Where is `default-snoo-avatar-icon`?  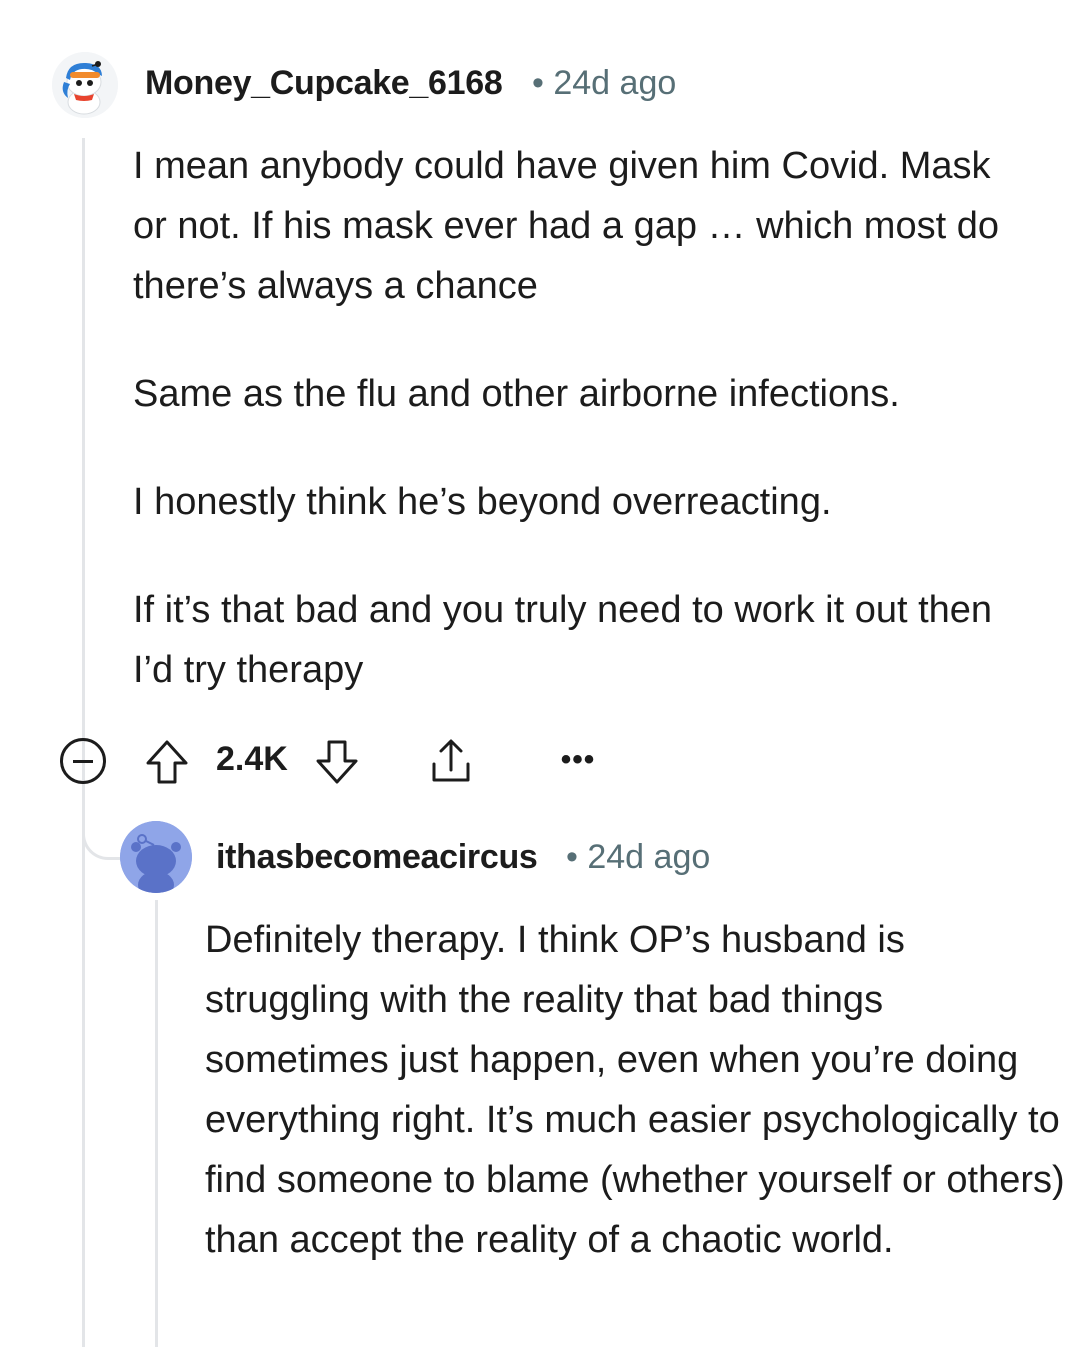 default-snoo-avatar-icon is located at coordinates (156, 857).